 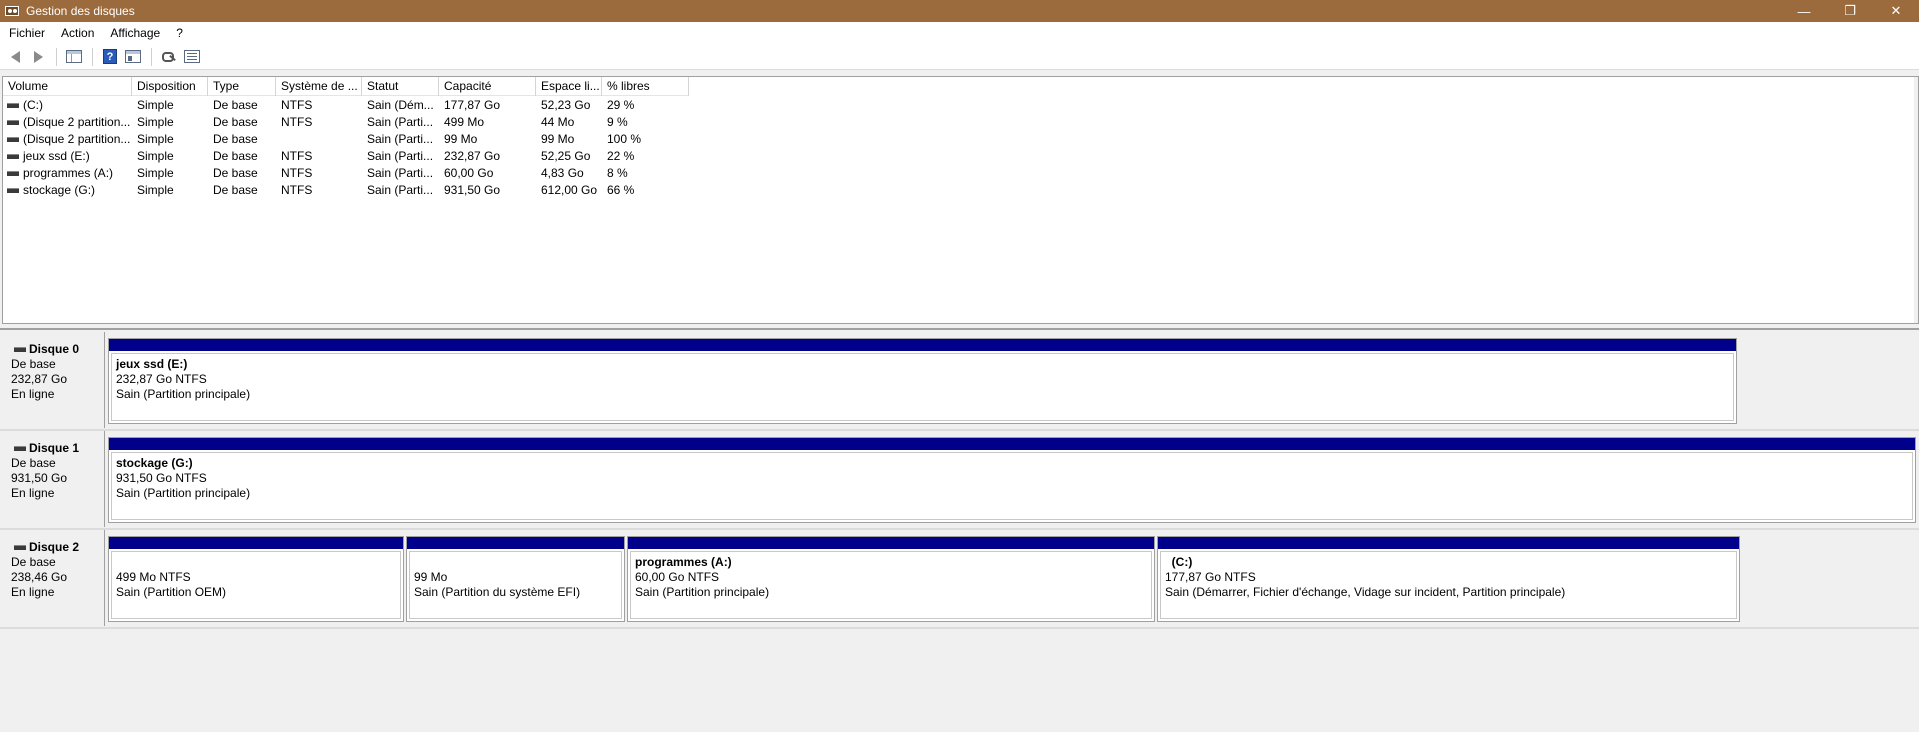 I want to click on show-hide-button, so click(x=133, y=57).